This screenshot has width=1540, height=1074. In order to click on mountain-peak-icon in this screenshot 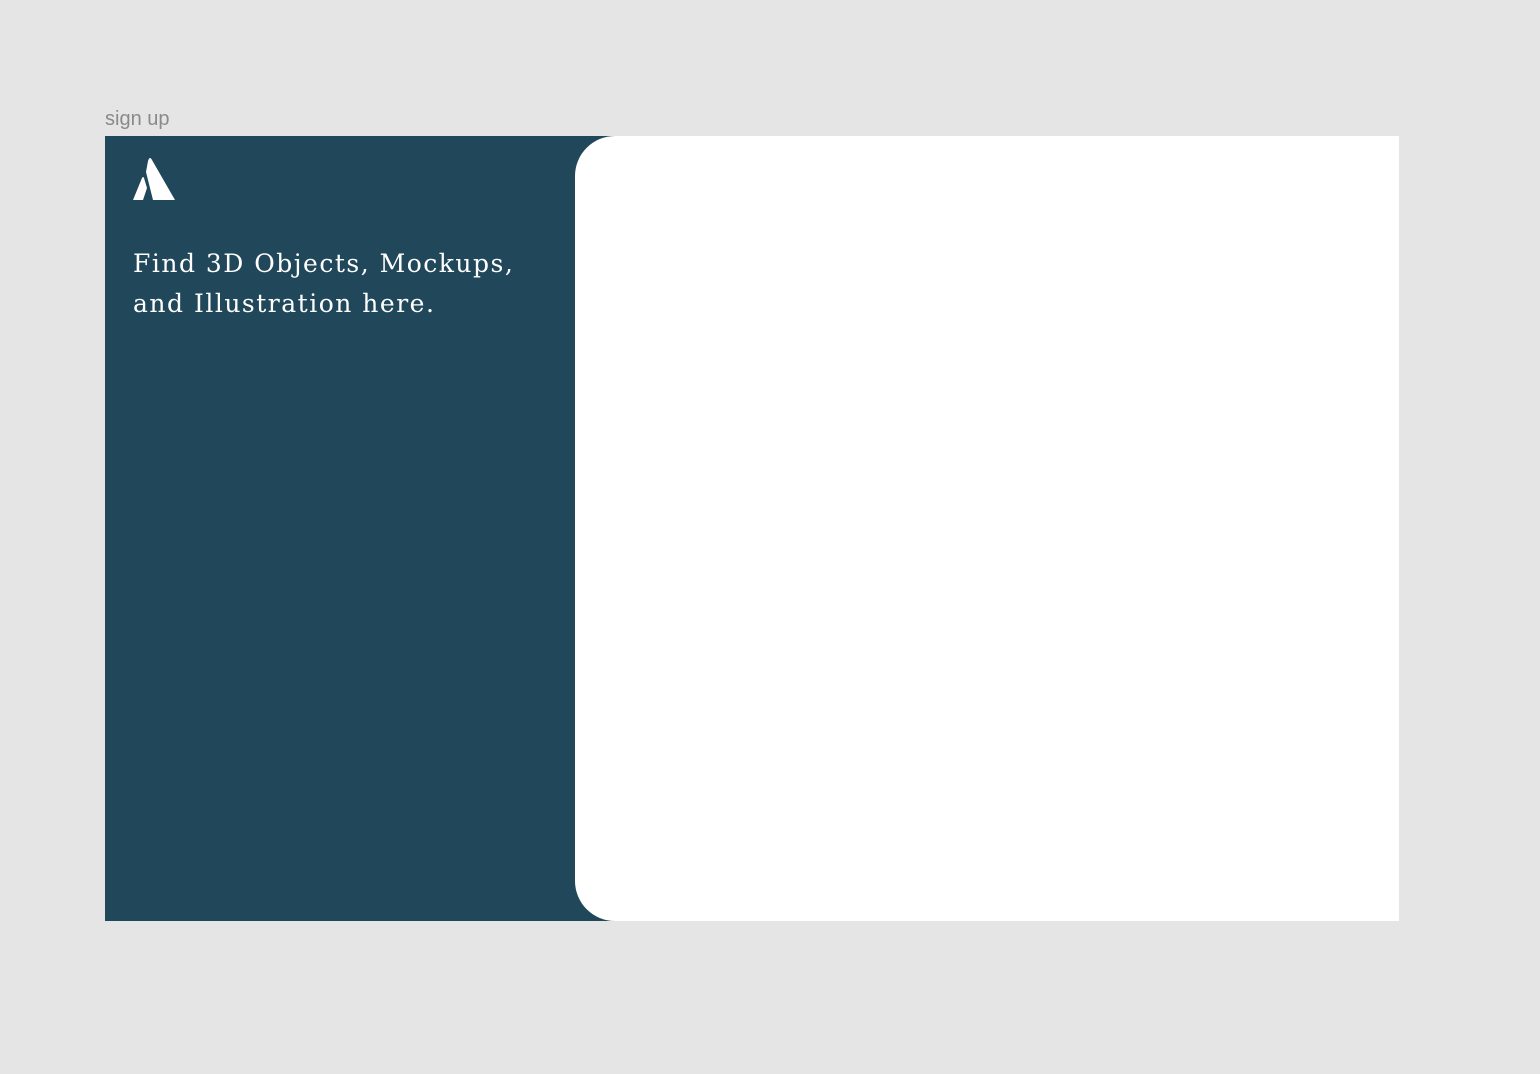, I will do `click(154, 179)`.